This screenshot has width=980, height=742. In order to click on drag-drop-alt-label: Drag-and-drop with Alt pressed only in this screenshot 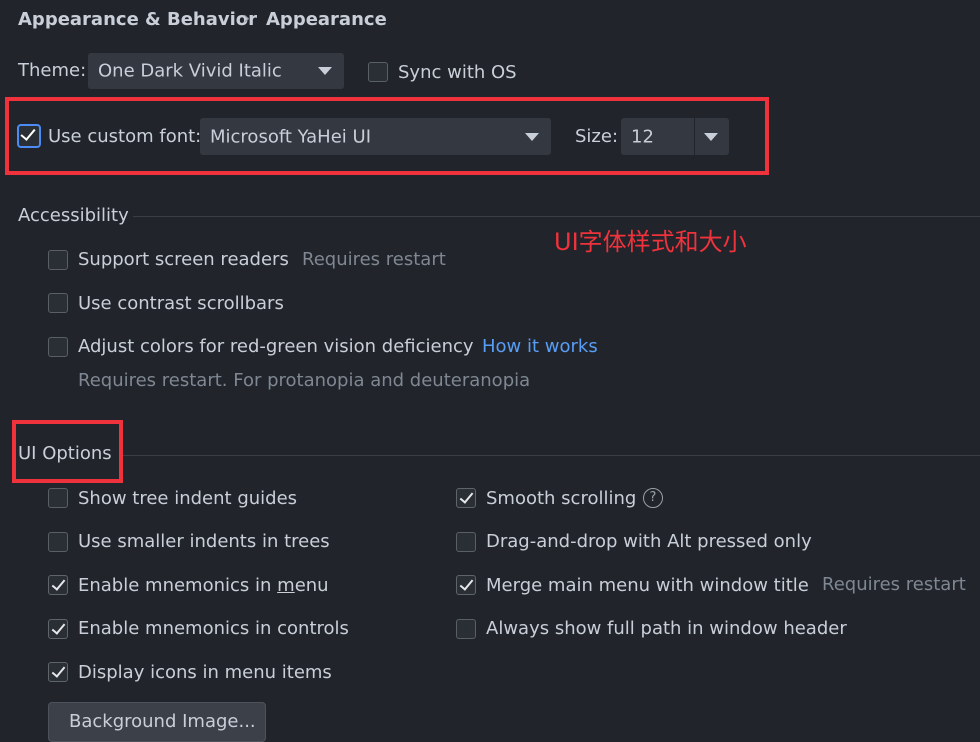, I will do `click(649, 541)`.